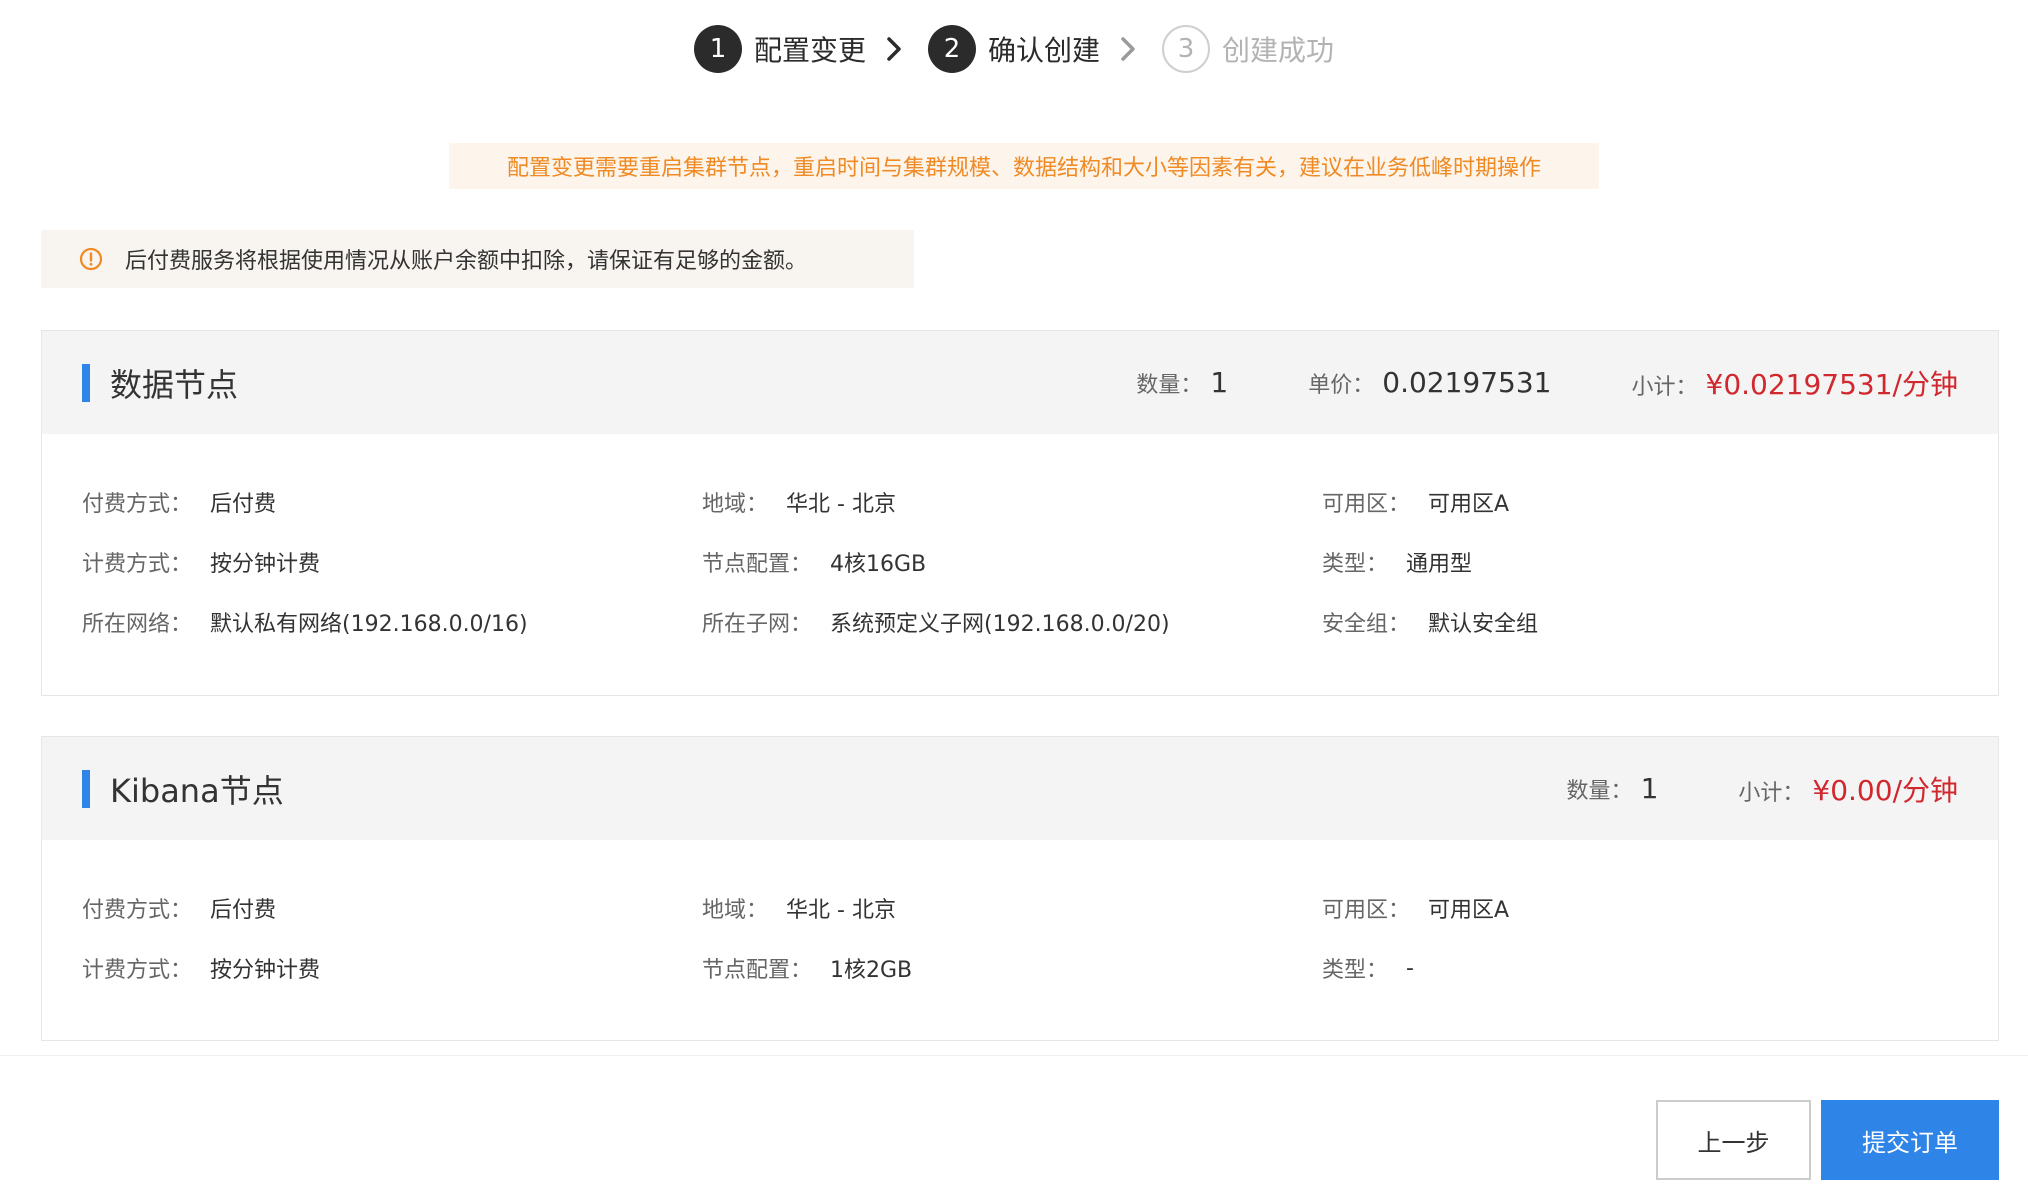 This screenshot has width=2028, height=1190. I want to click on detail-field: 所在子网： 系统预定义子网(192.168.0.0/20), so click(1012, 622).